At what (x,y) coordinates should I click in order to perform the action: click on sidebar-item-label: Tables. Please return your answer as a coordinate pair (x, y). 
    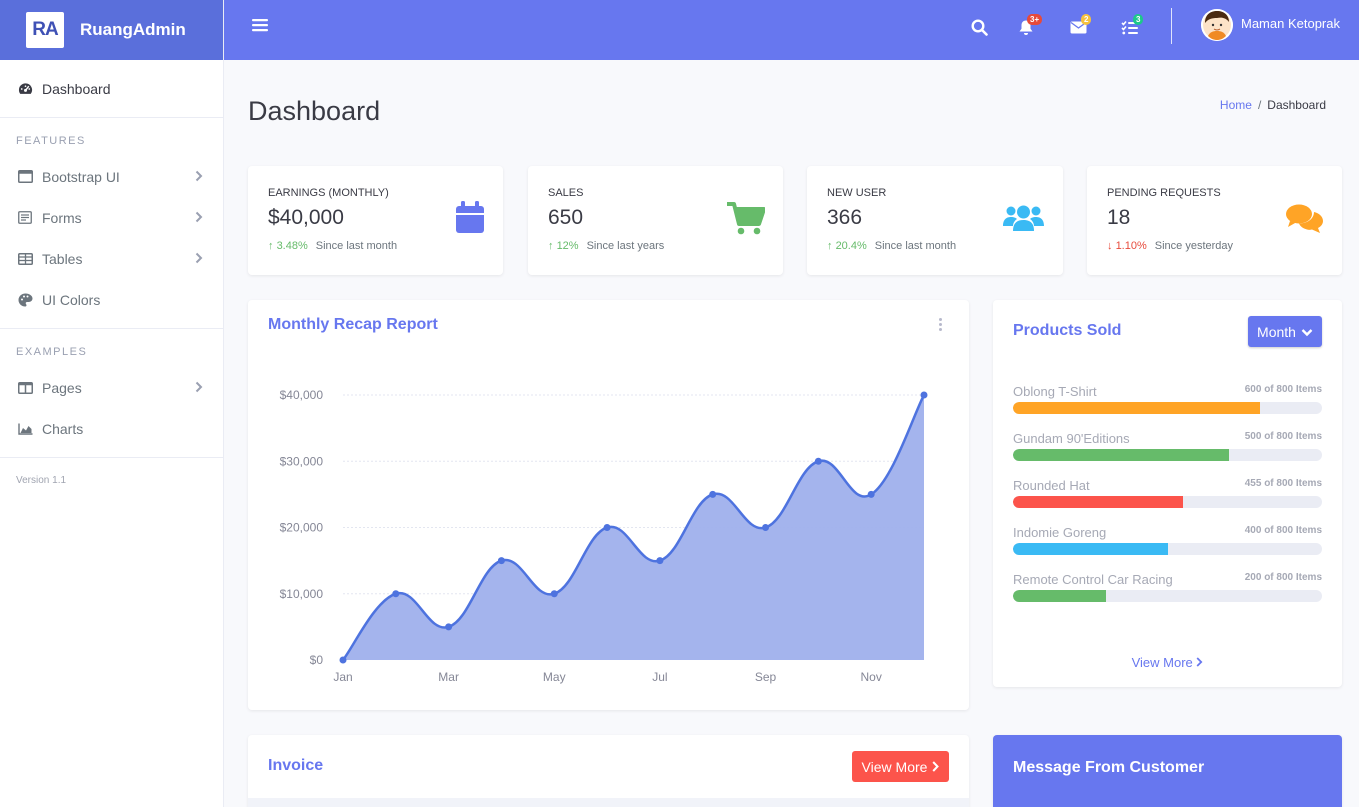
    Looking at the image, I should click on (62, 258).